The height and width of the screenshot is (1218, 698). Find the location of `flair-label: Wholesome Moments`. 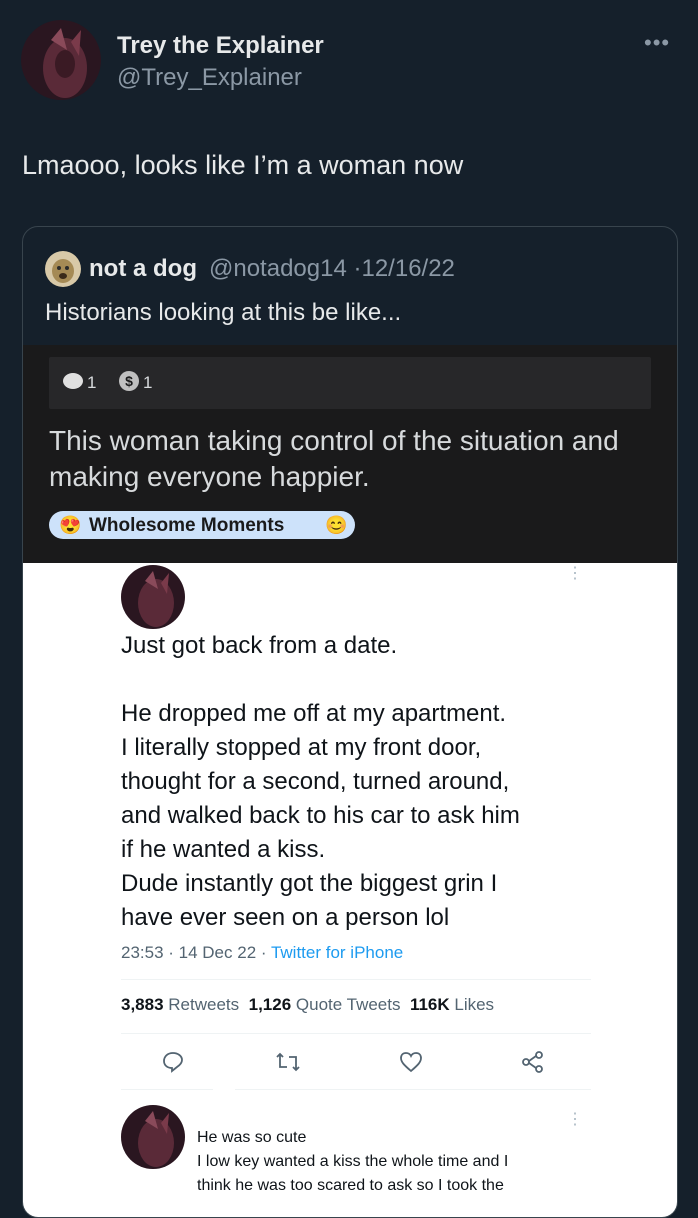

flair-label: Wholesome Moments is located at coordinates (187, 525).